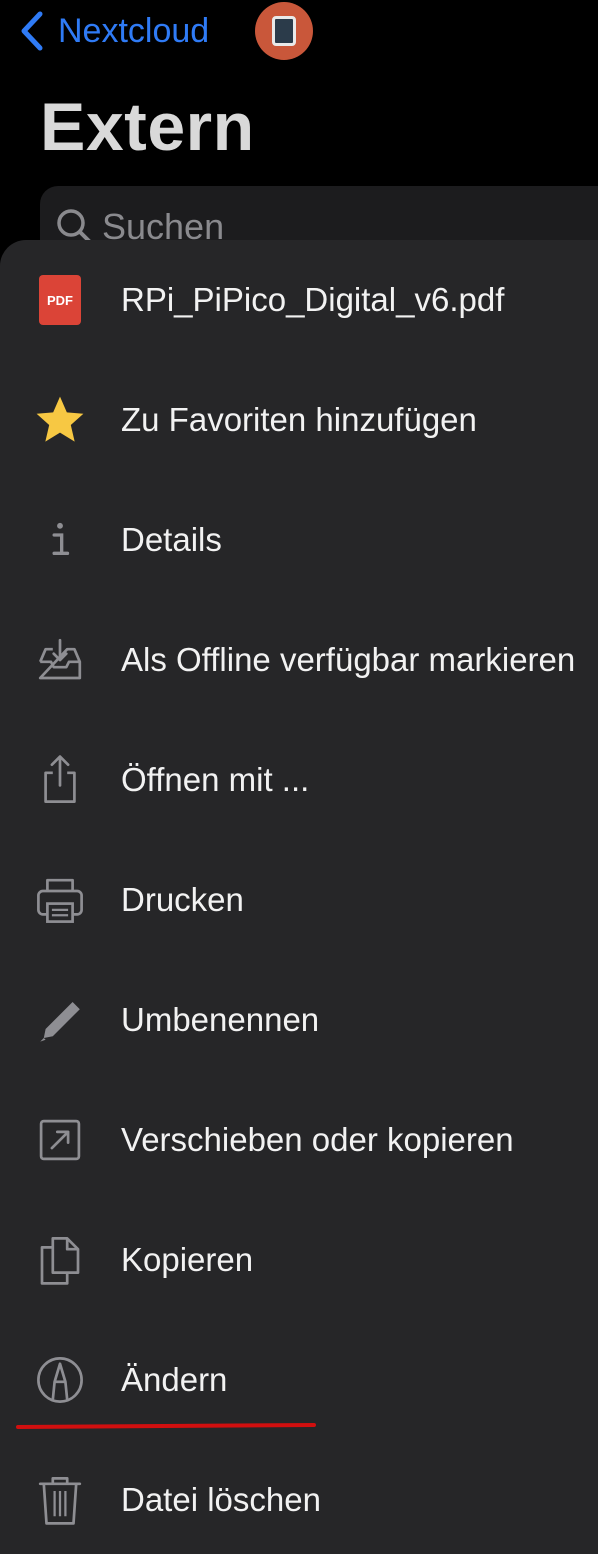  Describe the element at coordinates (187, 1259) in the screenshot. I see `menu-item-label: Kopieren` at that location.